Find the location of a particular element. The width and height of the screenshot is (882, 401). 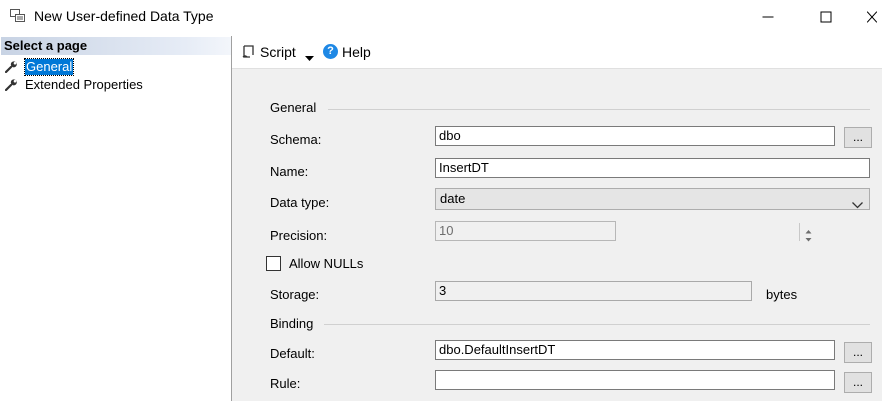

pane-header: Select a page is located at coordinates (116, 46).